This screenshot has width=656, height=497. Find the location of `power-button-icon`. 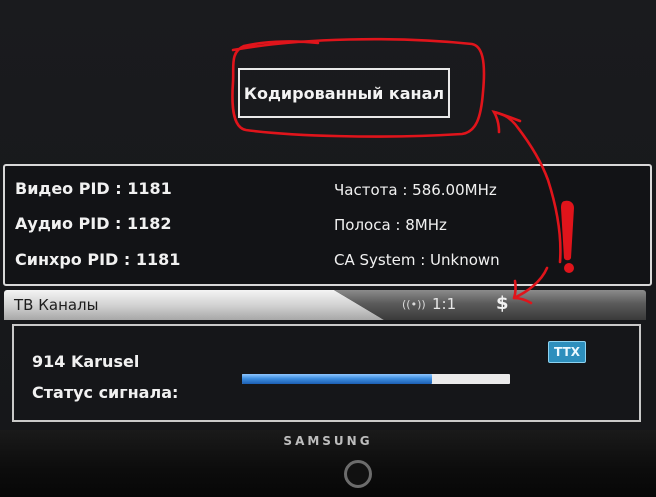

power-button-icon is located at coordinates (358, 474).